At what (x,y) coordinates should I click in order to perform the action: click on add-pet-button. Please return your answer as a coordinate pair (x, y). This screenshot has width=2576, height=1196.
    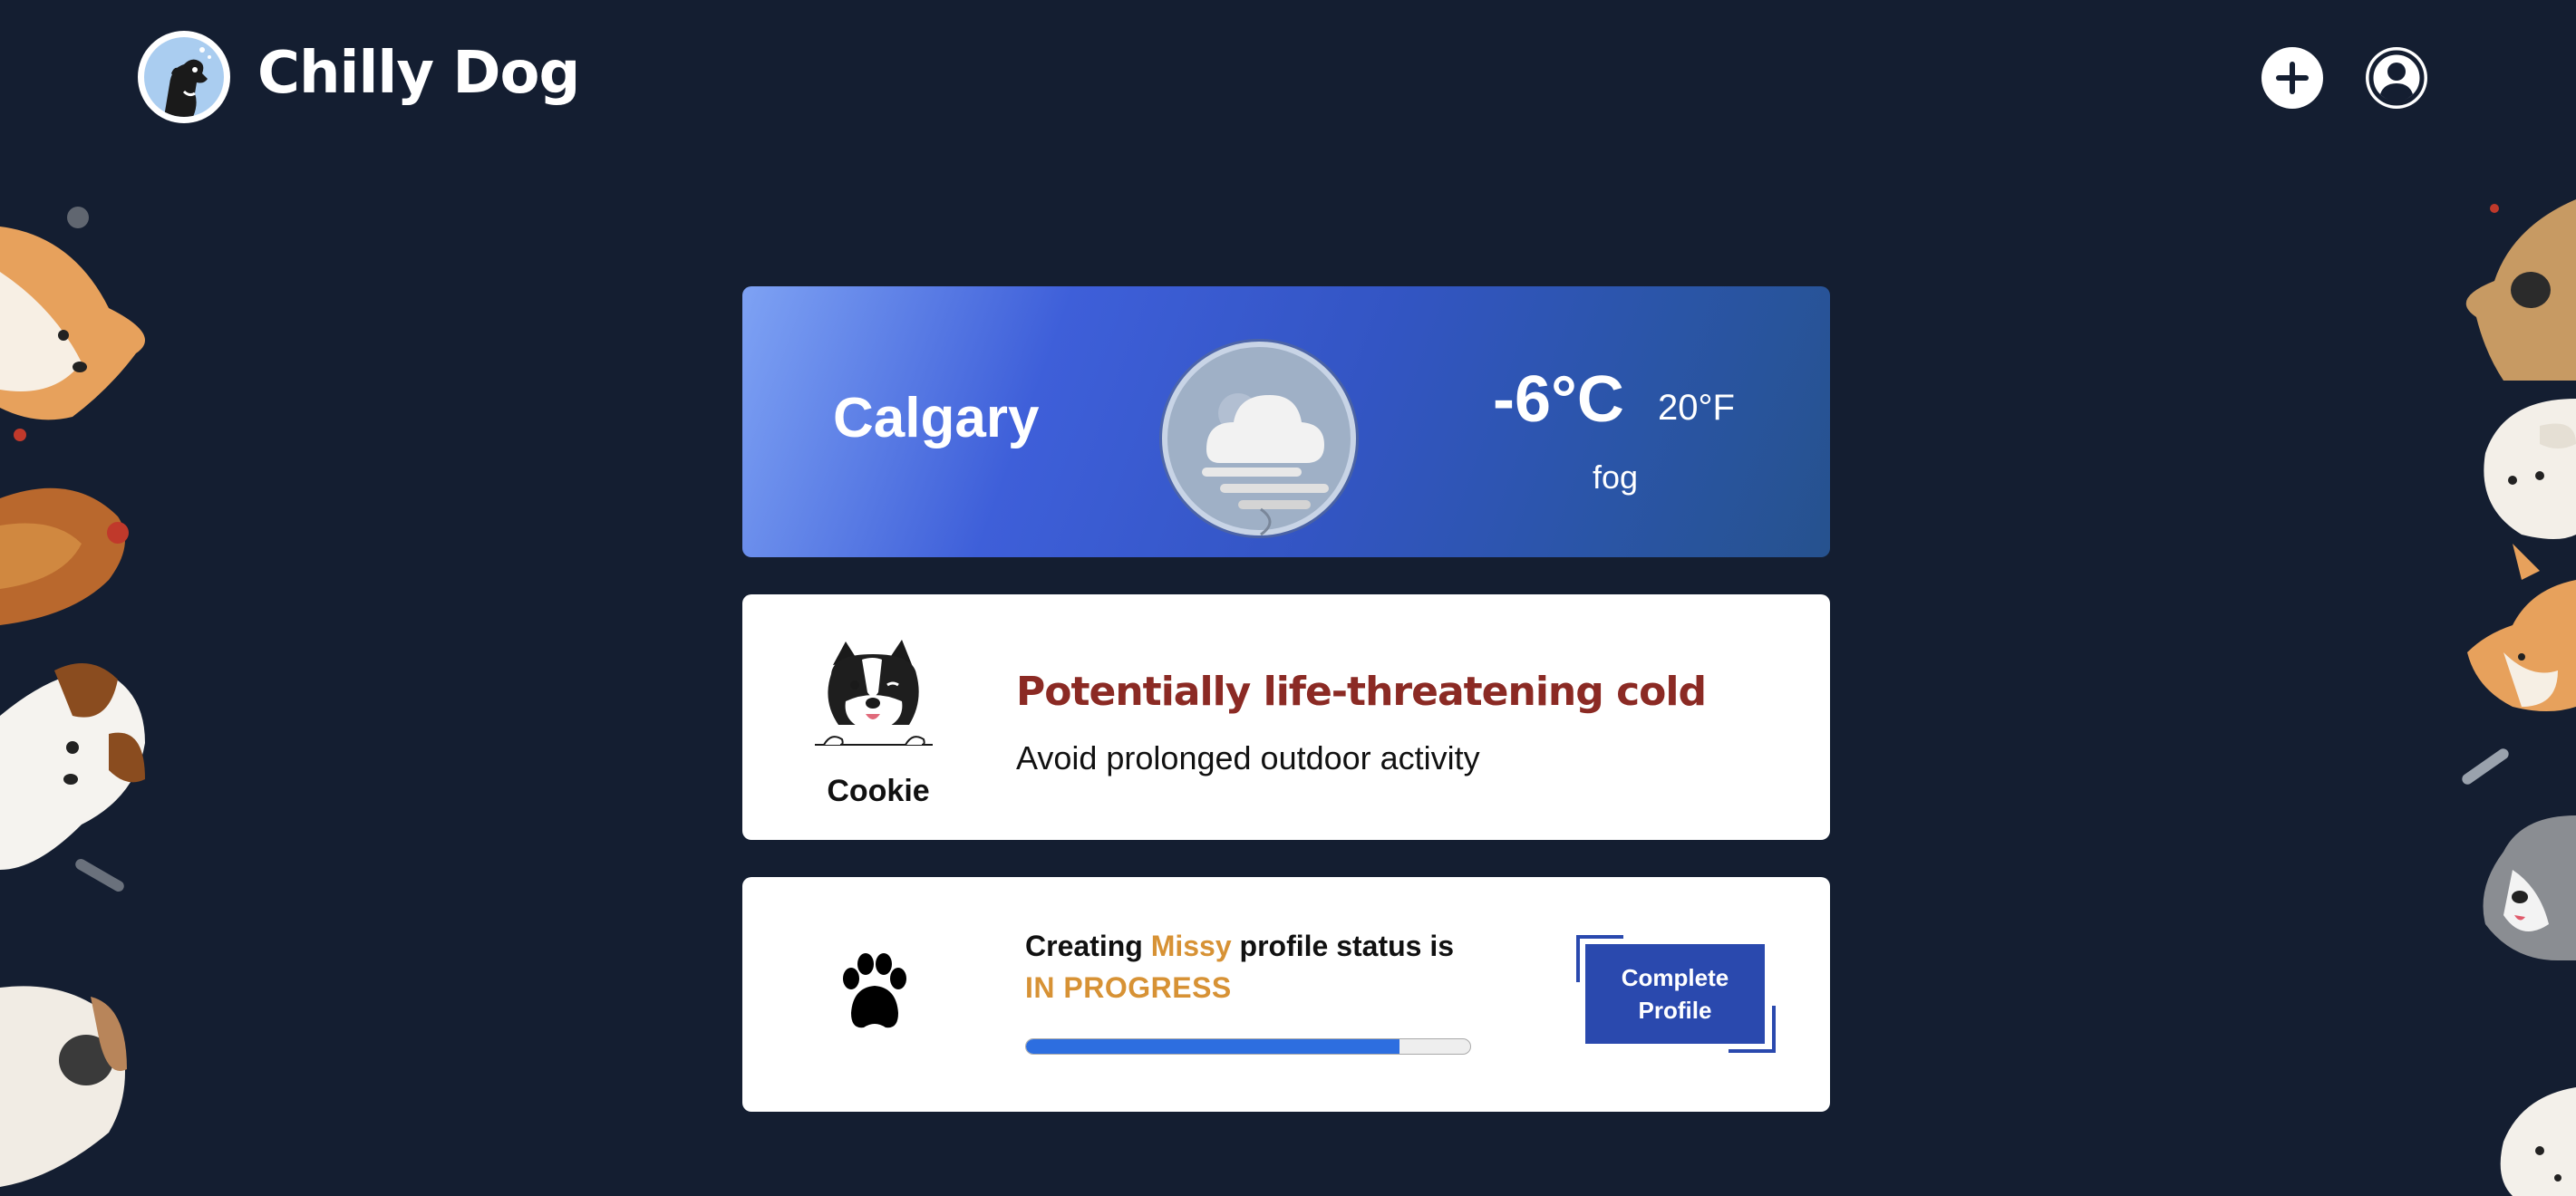
    Looking at the image, I should click on (2292, 78).